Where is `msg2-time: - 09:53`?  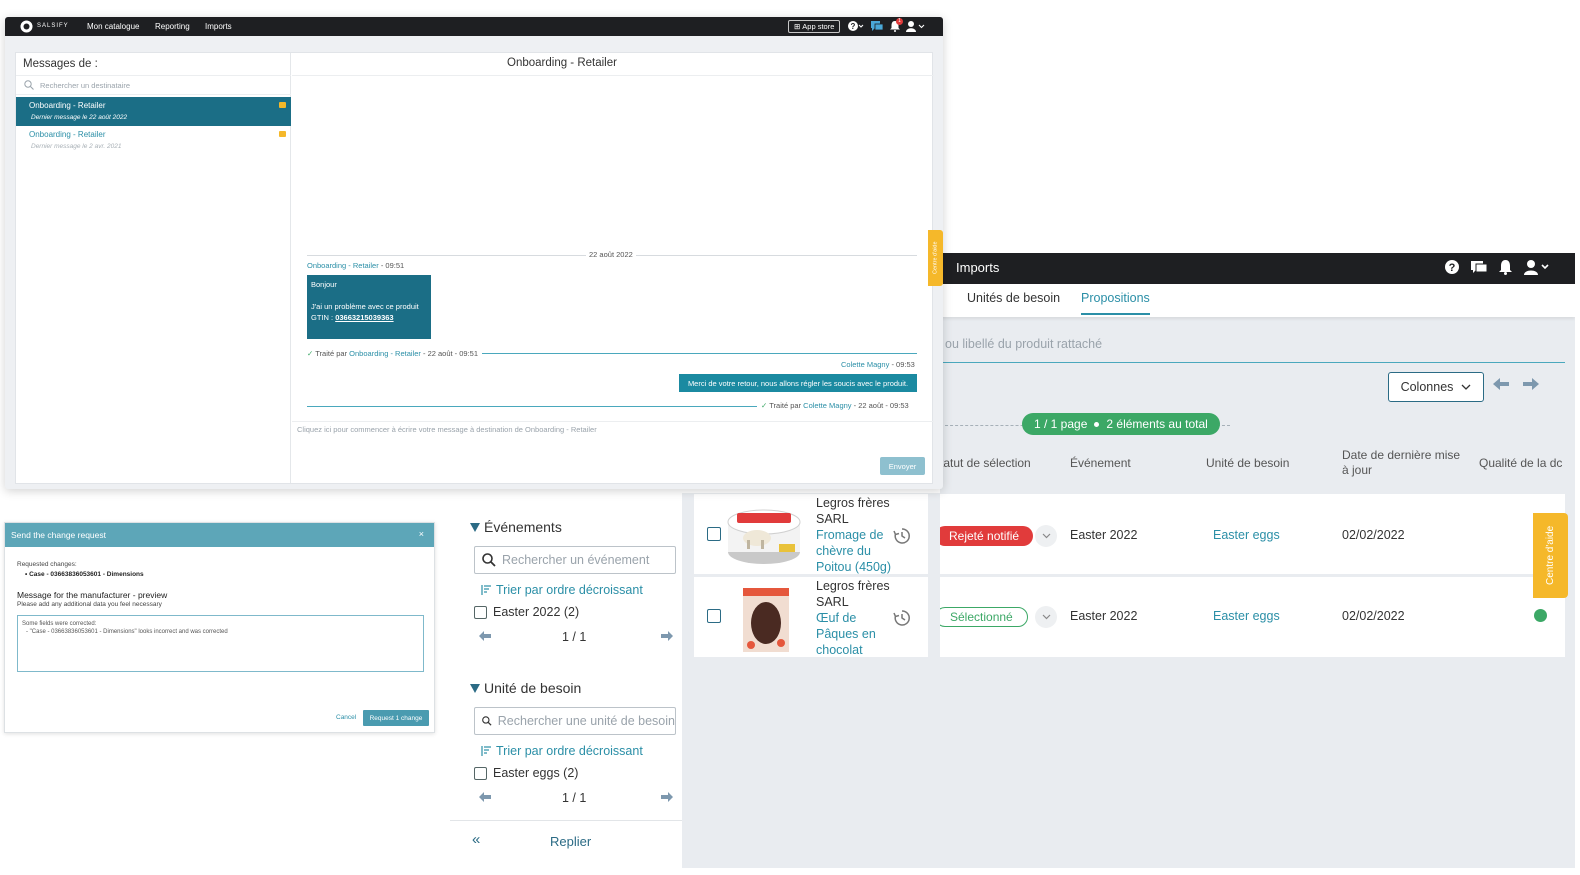 msg2-time: - 09:53 is located at coordinates (903, 364).